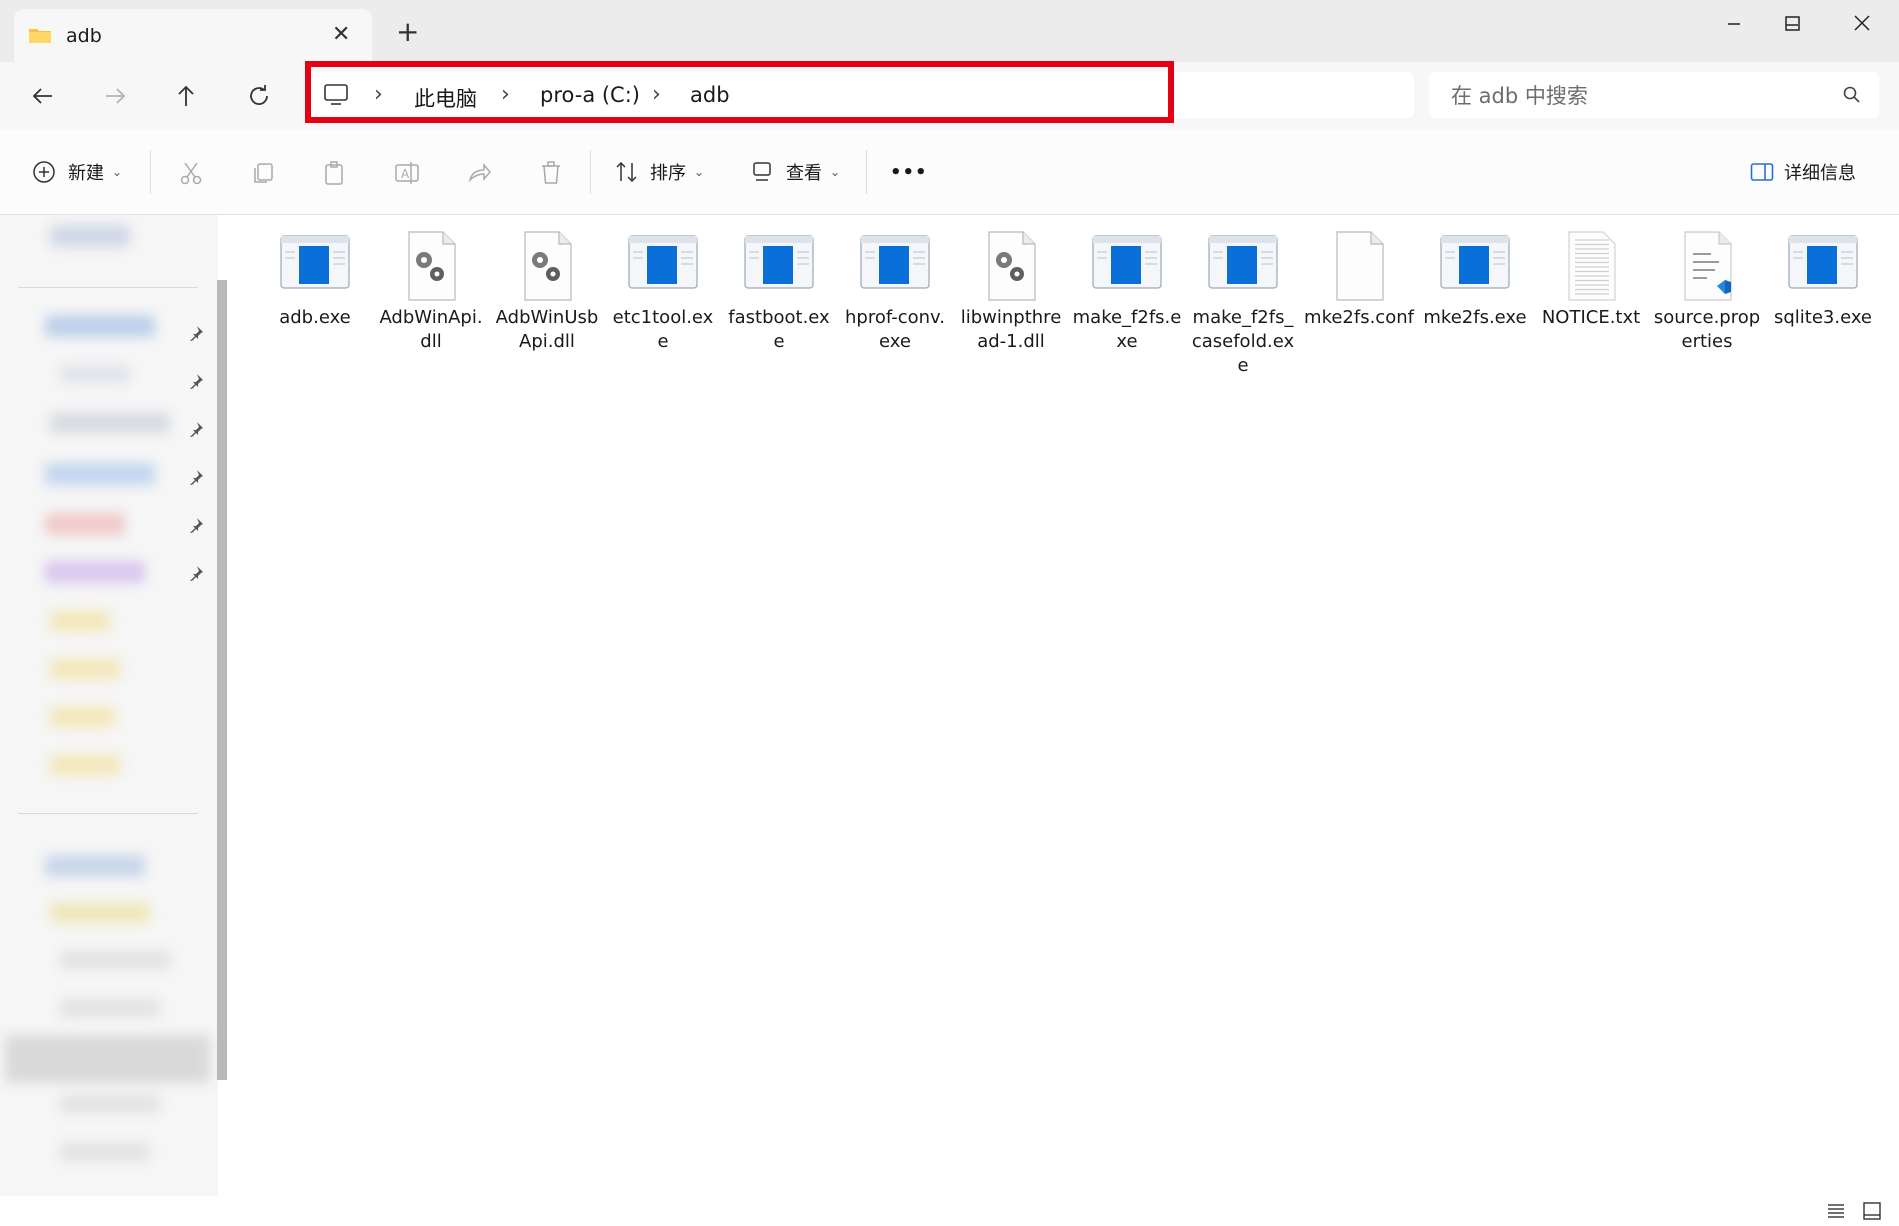 The width and height of the screenshot is (1899, 1226). I want to click on file-name: etc1tool.exe, so click(663, 329).